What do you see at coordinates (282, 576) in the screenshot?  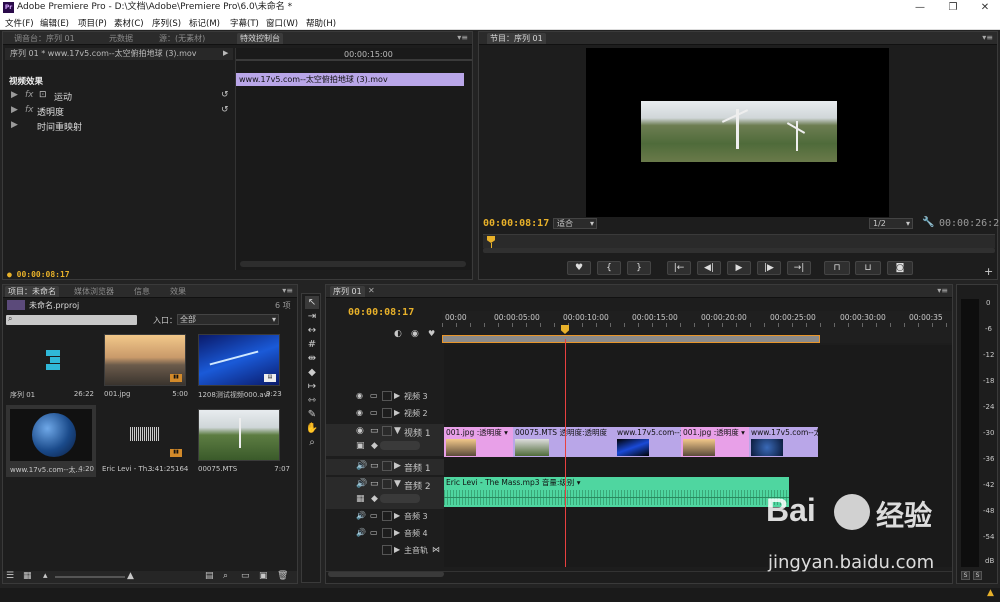 I see `trash-icon: 🗑` at bounding box center [282, 576].